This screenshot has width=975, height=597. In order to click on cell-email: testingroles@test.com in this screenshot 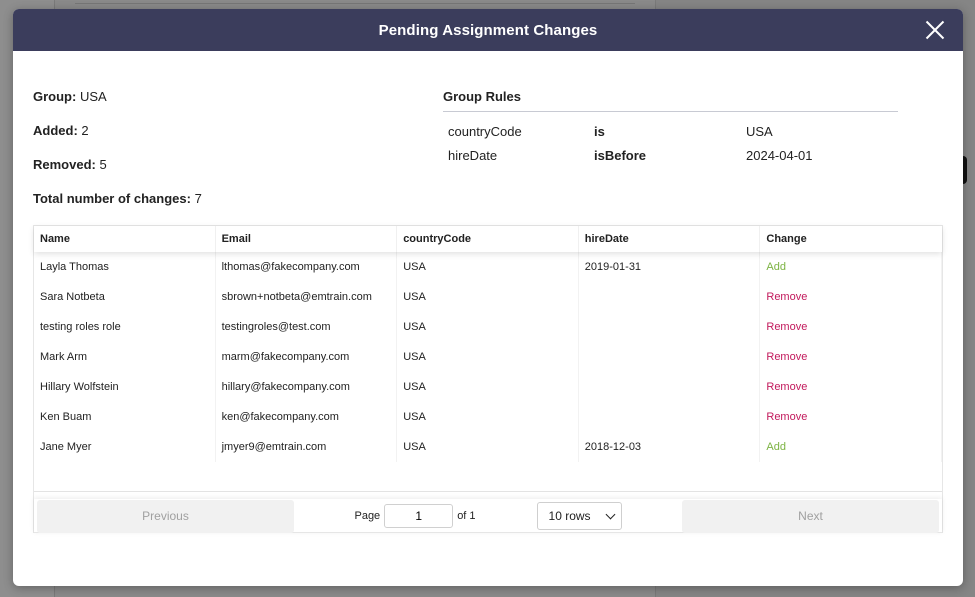, I will do `click(307, 327)`.